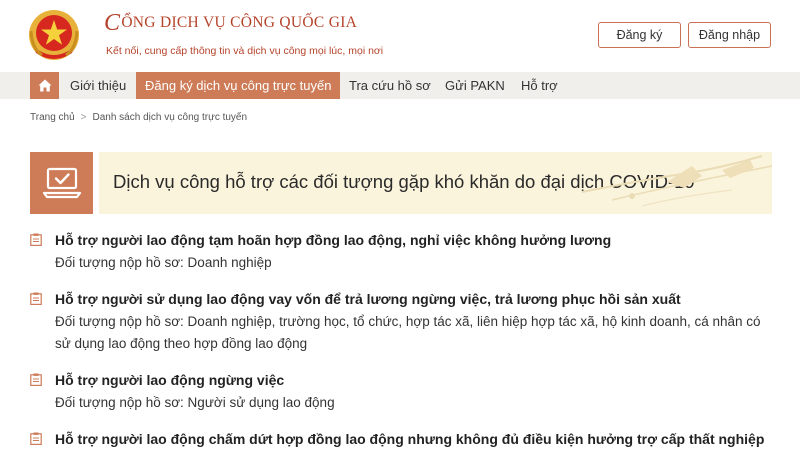 This screenshot has width=800, height=457. I want to click on nav-item-support: Hỗ trợ, so click(539, 85).